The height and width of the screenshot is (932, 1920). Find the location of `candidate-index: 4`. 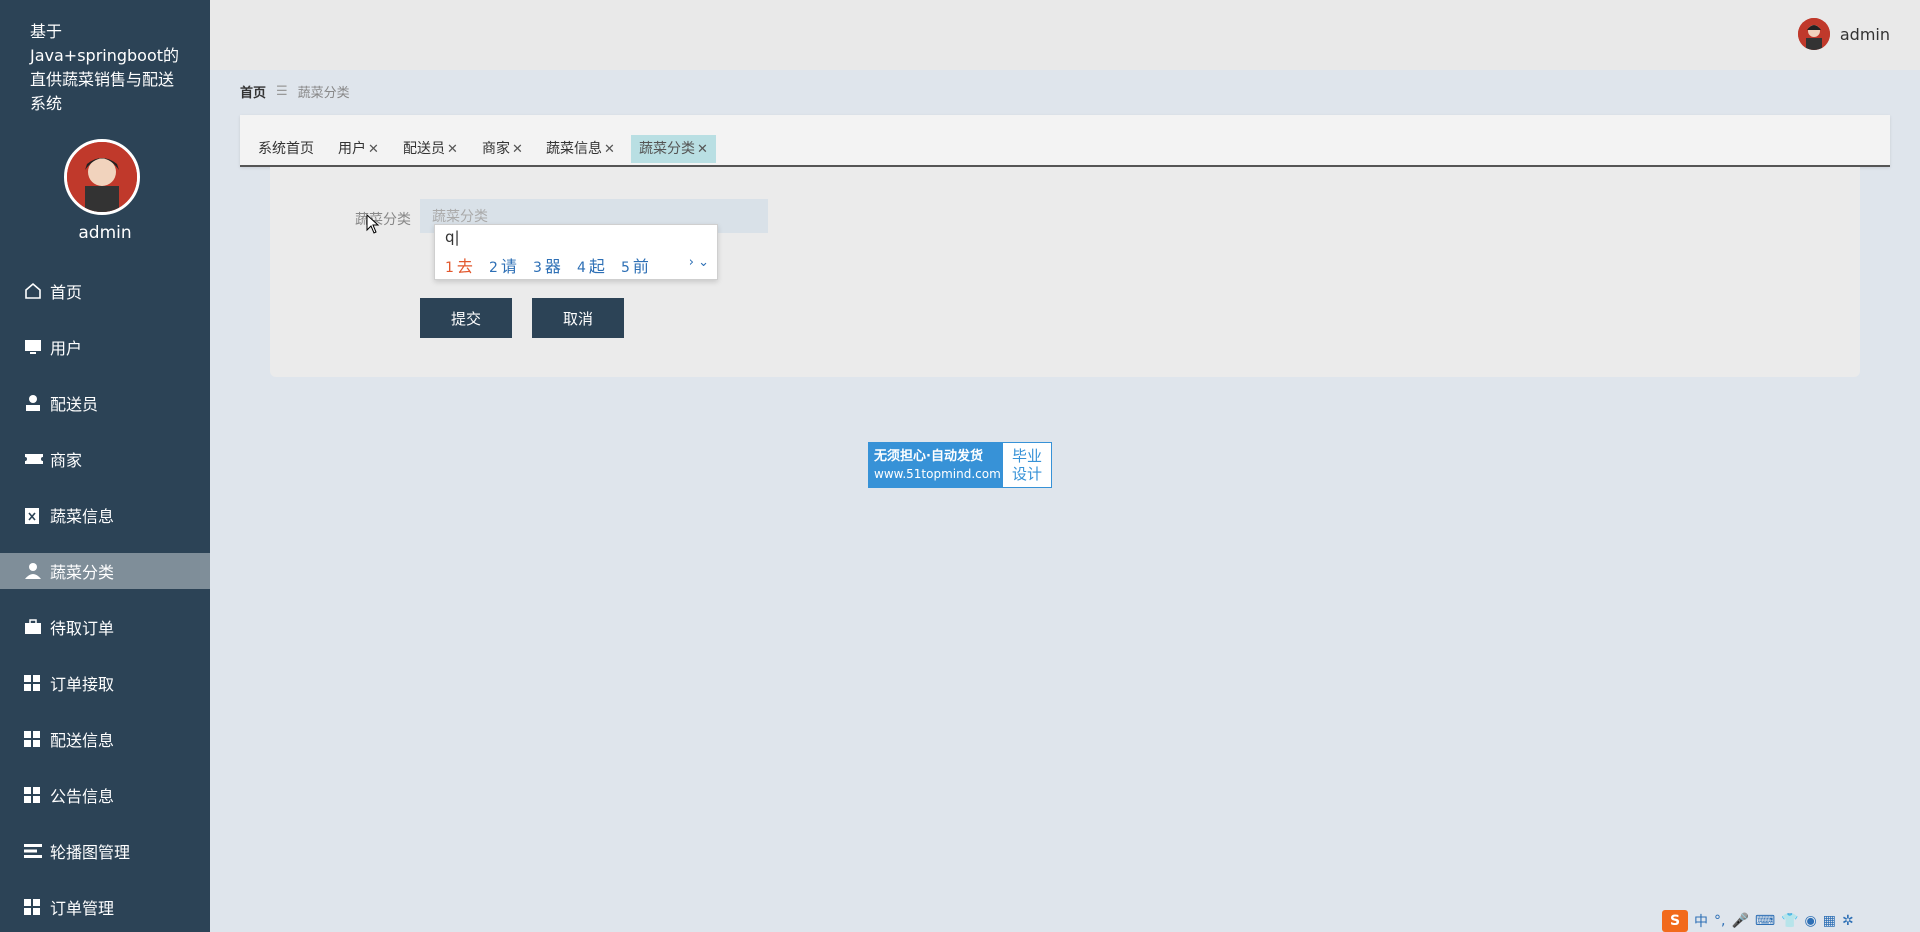

candidate-index: 4 is located at coordinates (581, 268).